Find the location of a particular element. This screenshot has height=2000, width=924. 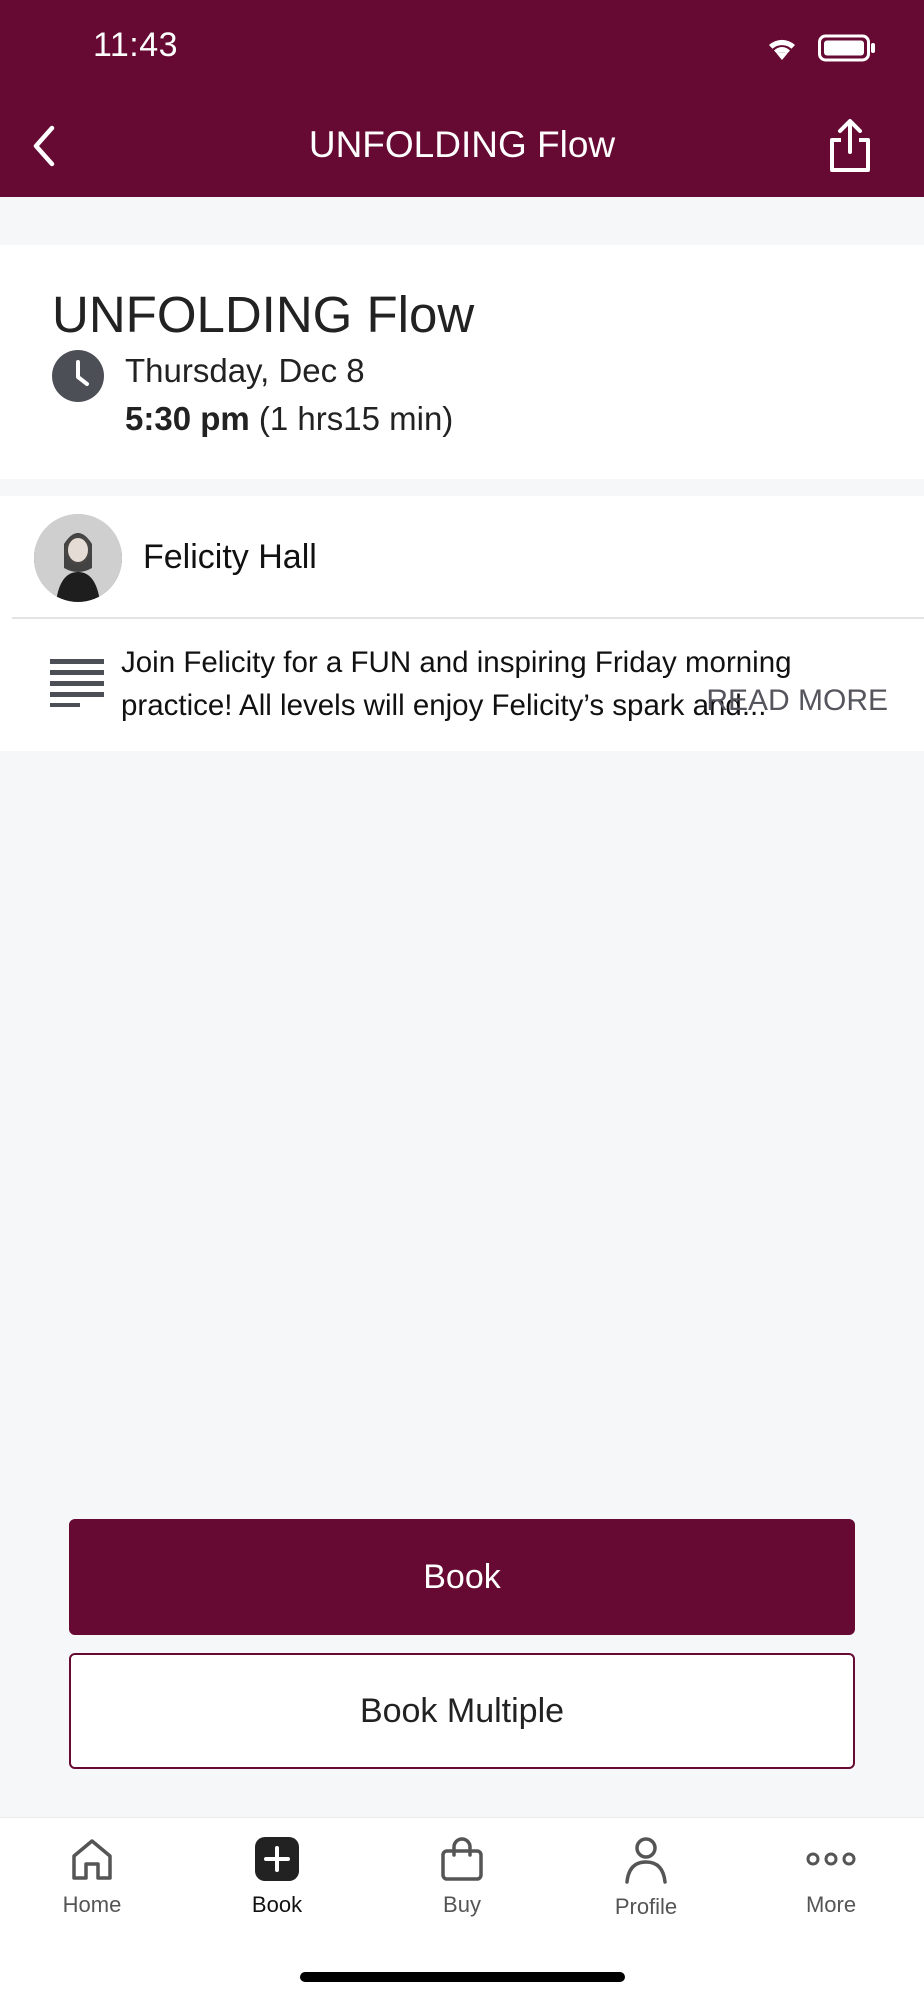

tab-profile-label: Profile is located at coordinates (646, 1906).